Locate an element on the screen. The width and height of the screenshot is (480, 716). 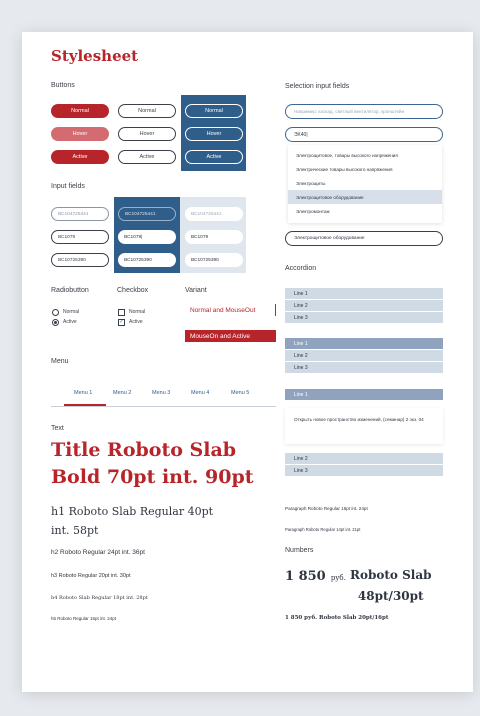
checkbox-active-label: Active is located at coordinates (136, 322).